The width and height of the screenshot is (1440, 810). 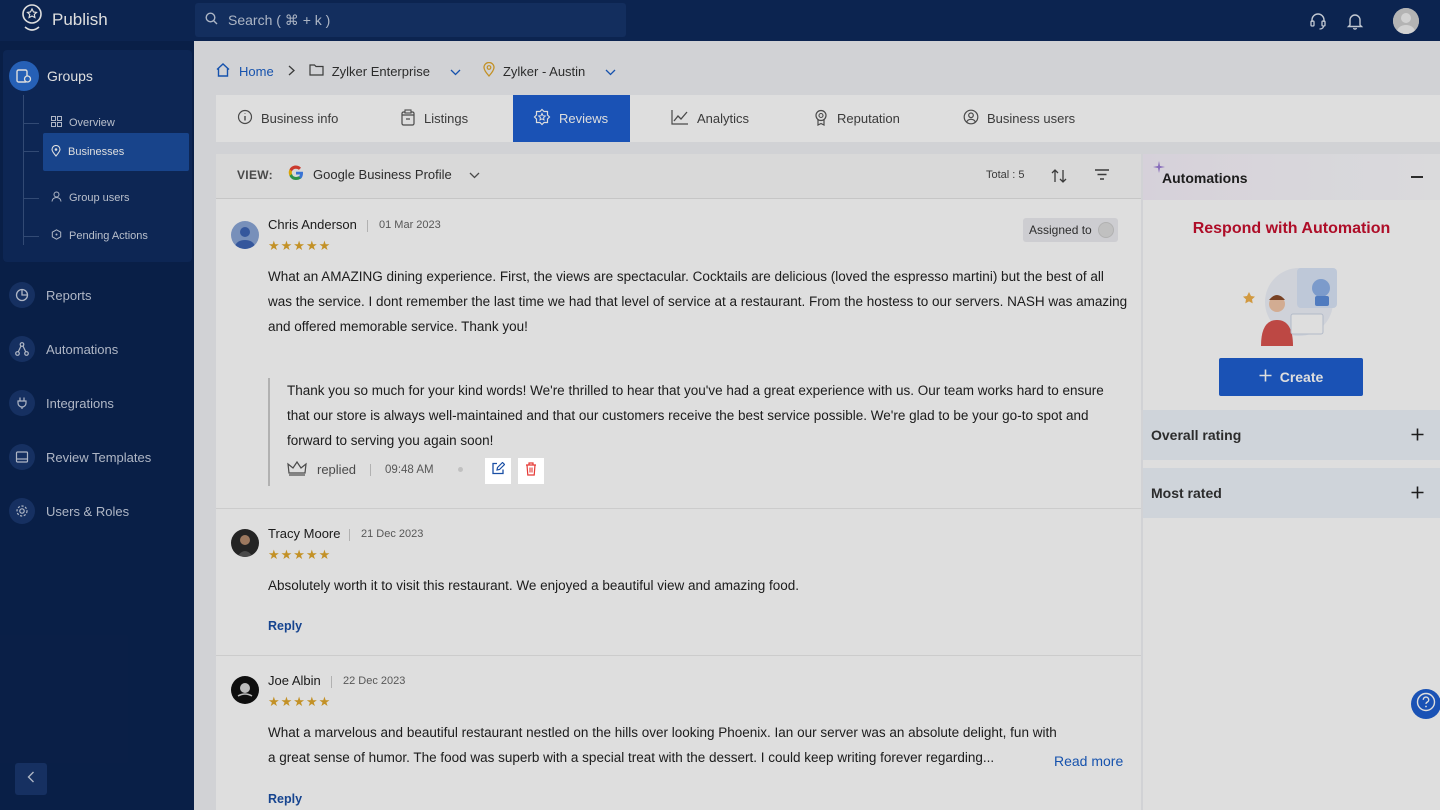 What do you see at coordinates (223, 71) in the screenshot?
I see `home-icon` at bounding box center [223, 71].